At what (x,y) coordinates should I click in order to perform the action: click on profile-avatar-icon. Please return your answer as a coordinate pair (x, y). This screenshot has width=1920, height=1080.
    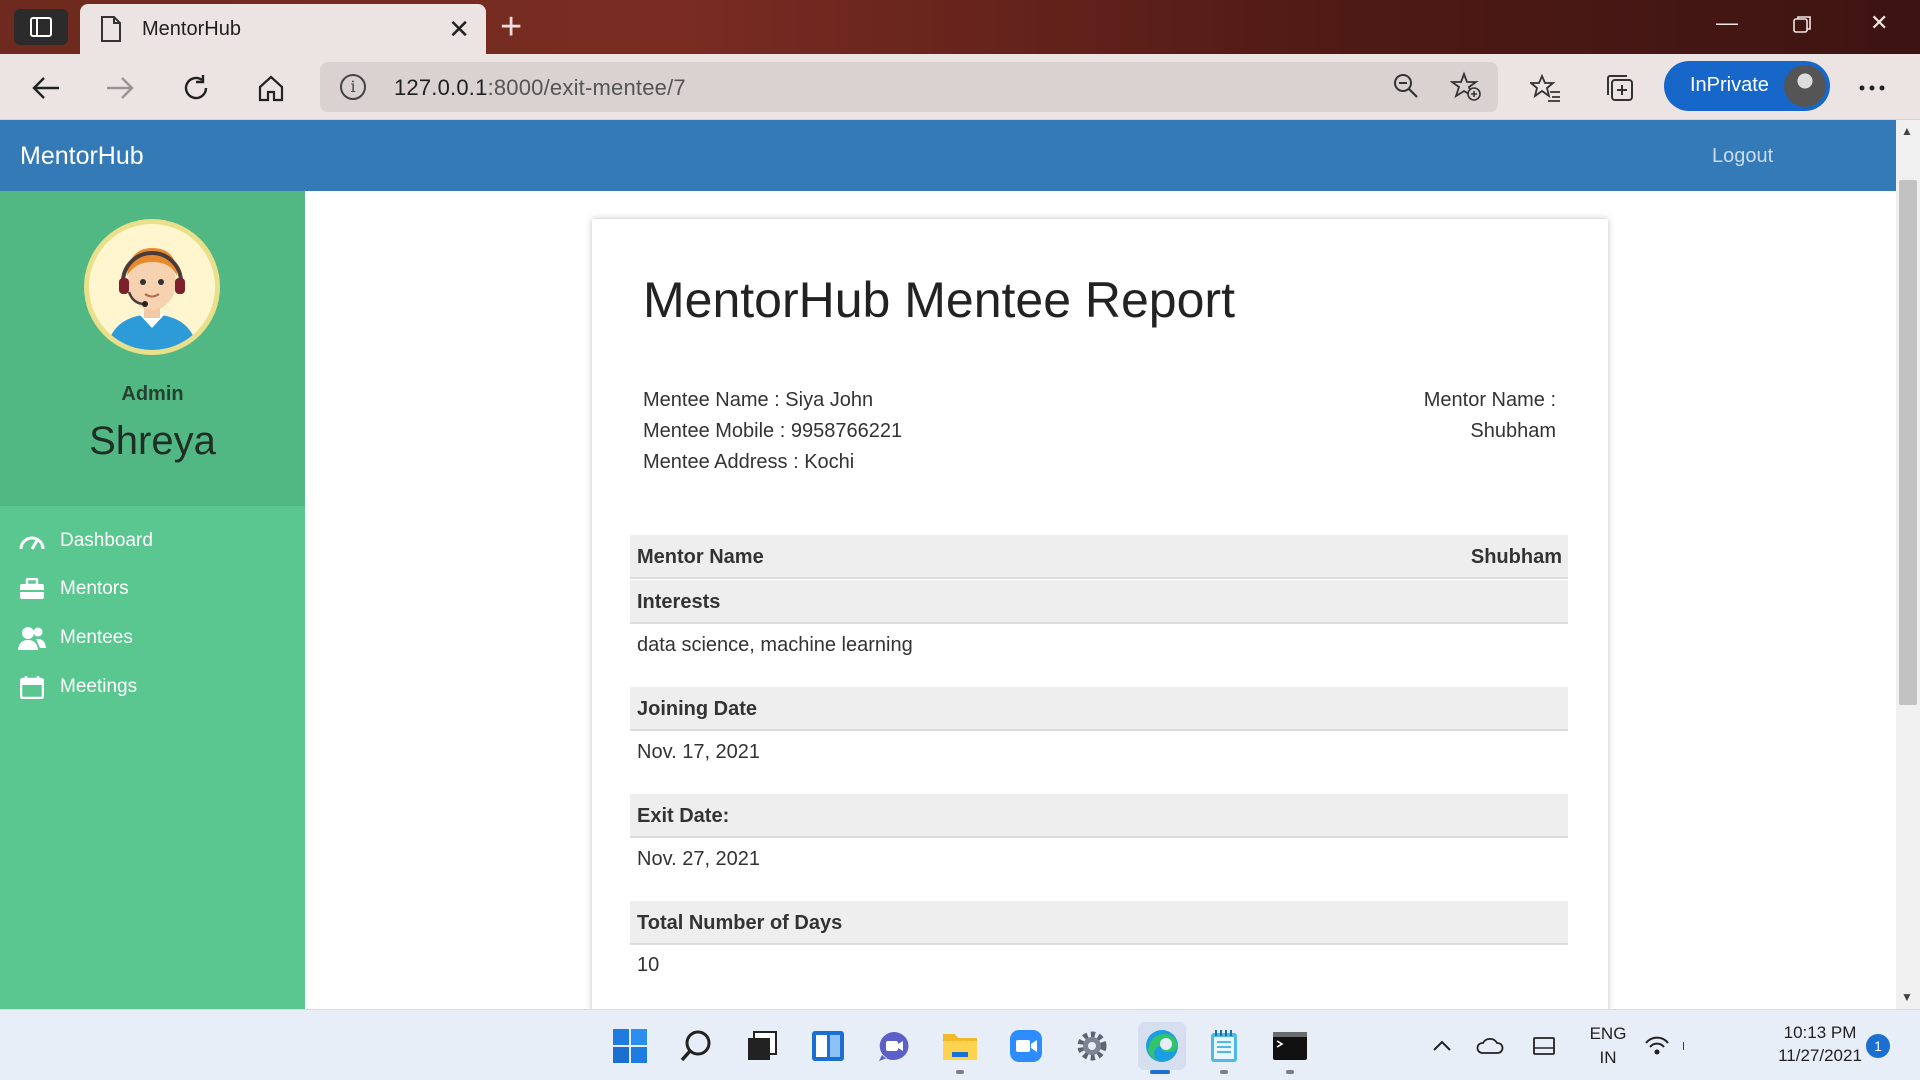
    Looking at the image, I should click on (1805, 86).